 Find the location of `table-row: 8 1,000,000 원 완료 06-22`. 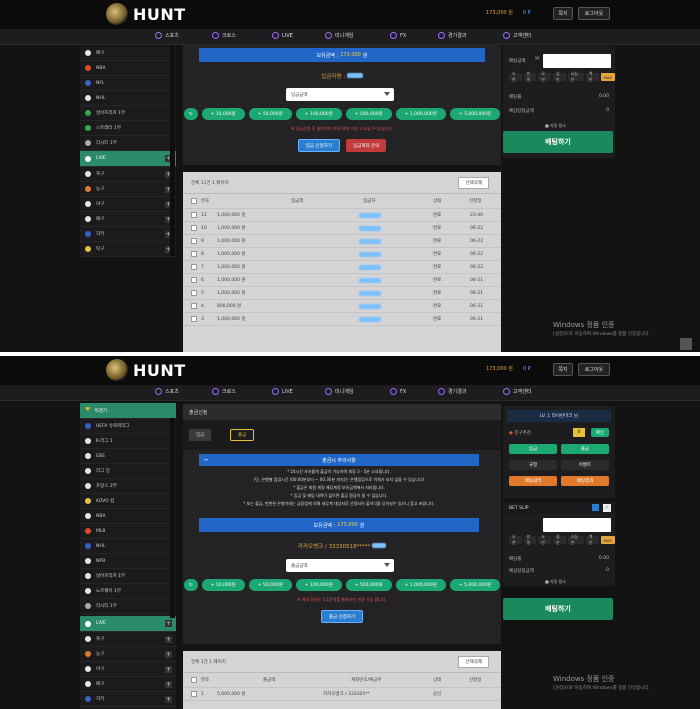

table-row: 8 1,000,000 원 완료 06-22 is located at coordinates (342, 254).